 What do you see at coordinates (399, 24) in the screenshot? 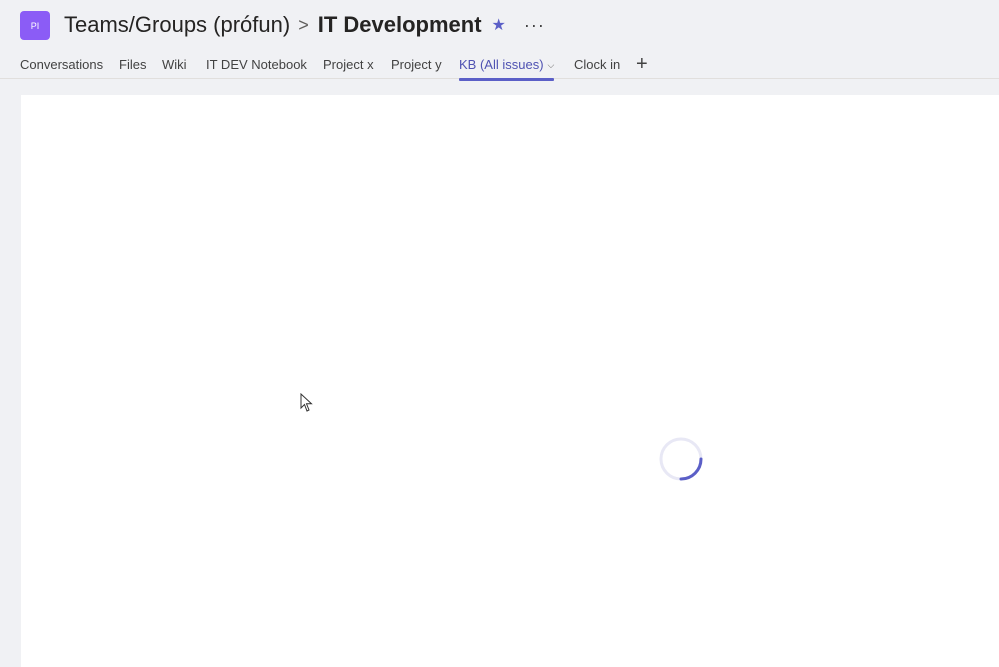
I see `channel-title: IT Development` at bounding box center [399, 24].